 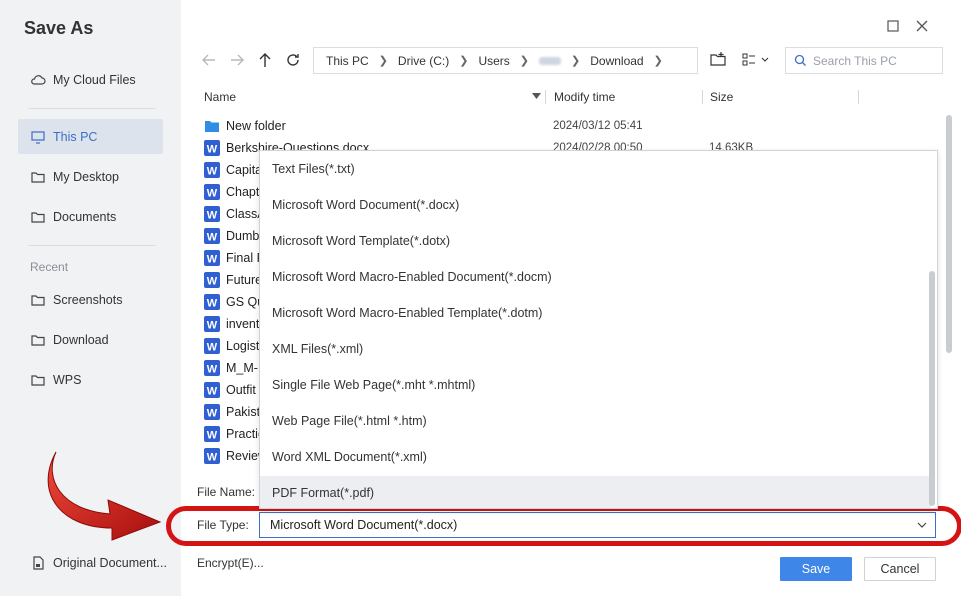 I want to click on file-list-scrollbar, so click(x=949, y=234).